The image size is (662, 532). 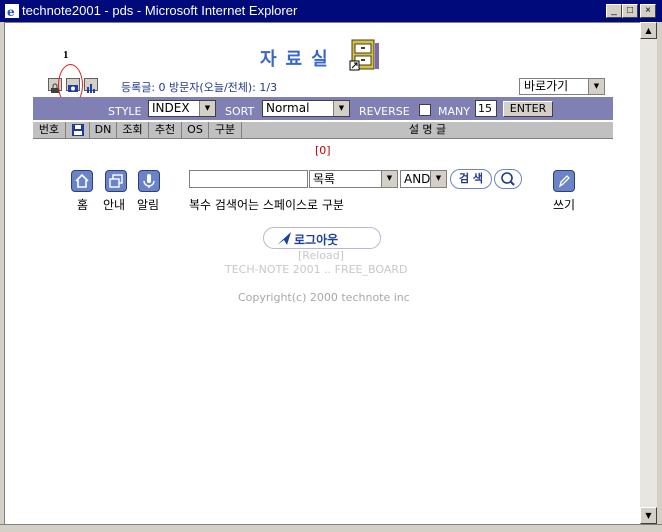 What do you see at coordinates (324, 179) in the screenshot?
I see `search-field-value: 목록` at bounding box center [324, 179].